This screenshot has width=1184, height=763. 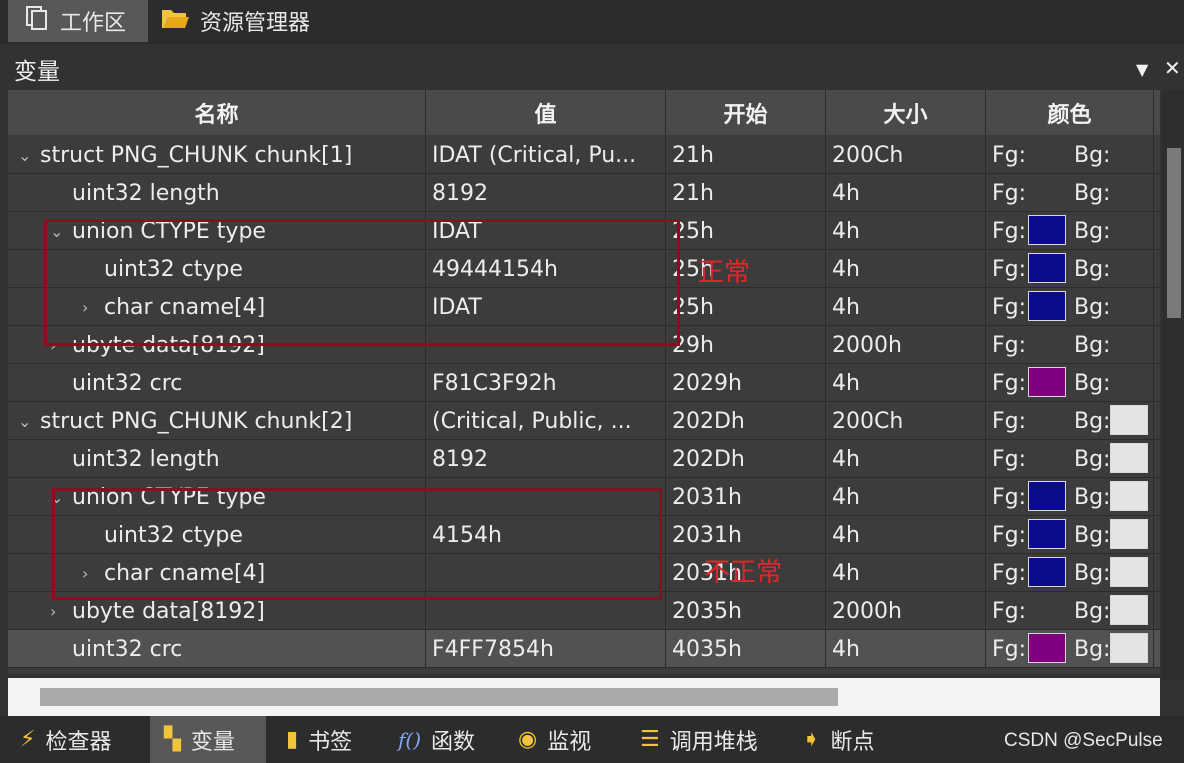 What do you see at coordinates (584, 497) in the screenshot?
I see `table-row: ⌄ union CTYPE type 2031h 4h Fg: Bg:` at bounding box center [584, 497].